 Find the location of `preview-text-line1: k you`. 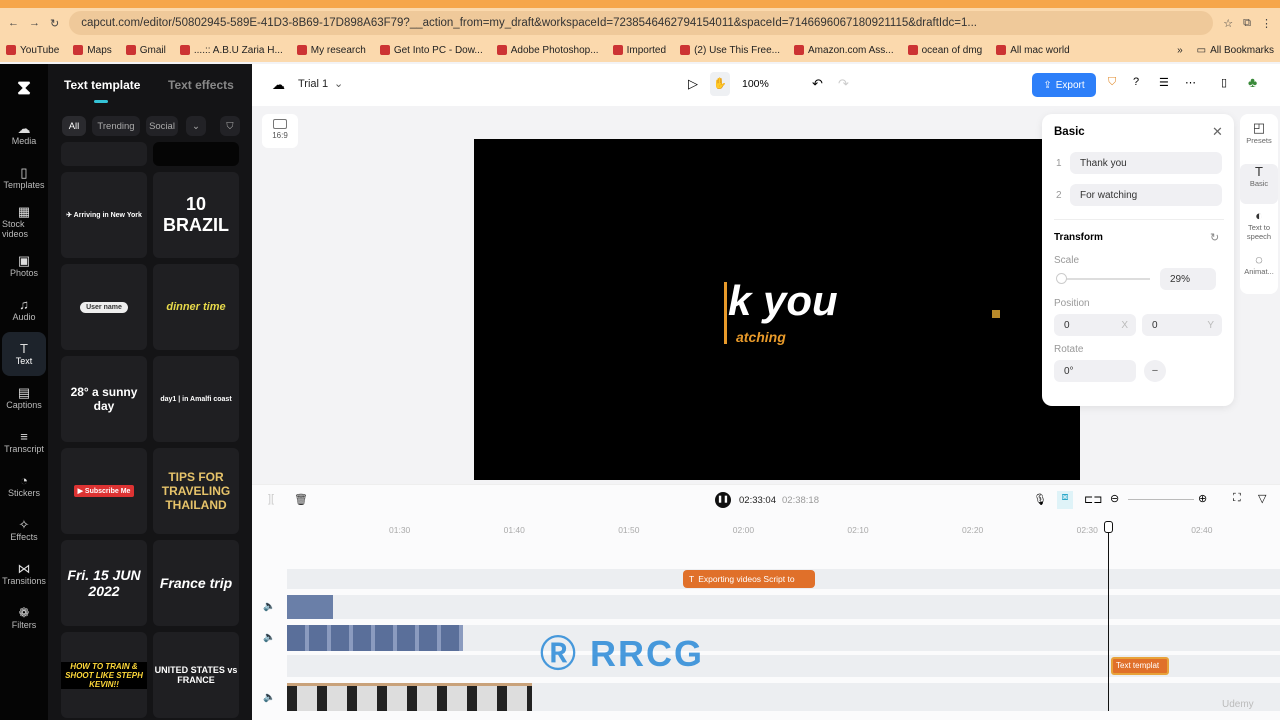

preview-text-line1: k you is located at coordinates (783, 301).